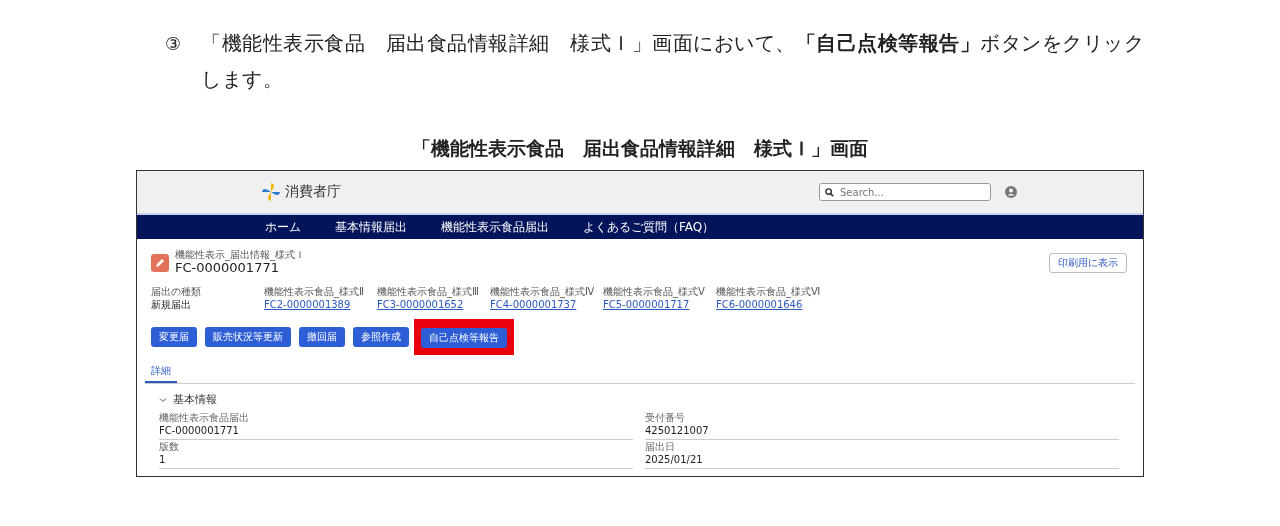 This screenshot has height=526, width=1280. Describe the element at coordinates (314, 292) in the screenshot. I see `summary-label: 機能性表示食品_様式Ⅱ` at that location.